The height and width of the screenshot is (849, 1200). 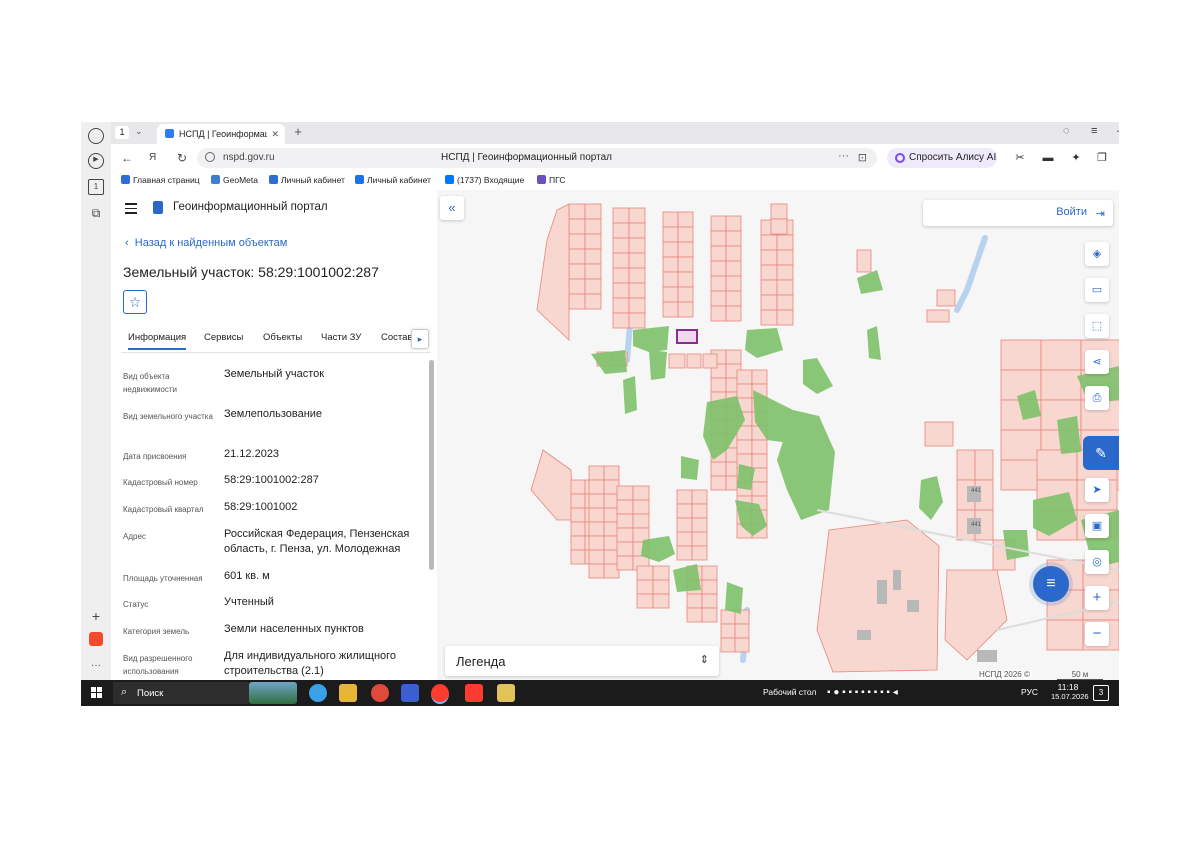 I want to click on edge-icon, so click(x=318, y=693).